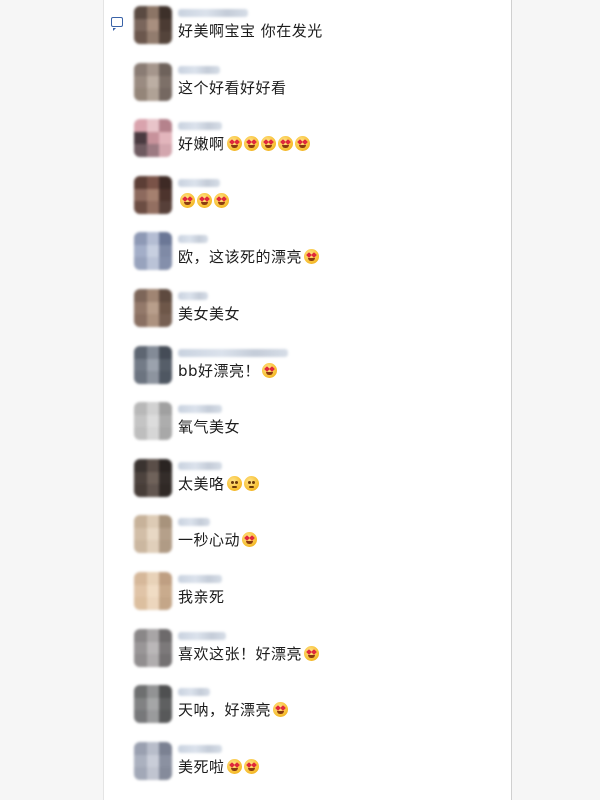 Image resolution: width=600 pixels, height=800 pixels. What do you see at coordinates (319, 596) in the screenshot?
I see `comment-item: 我亲死` at bounding box center [319, 596].